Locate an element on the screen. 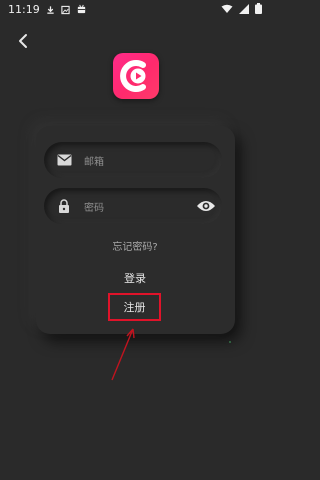 This screenshot has width=320, height=480. status-bar: 11:19 is located at coordinates (135, 10).